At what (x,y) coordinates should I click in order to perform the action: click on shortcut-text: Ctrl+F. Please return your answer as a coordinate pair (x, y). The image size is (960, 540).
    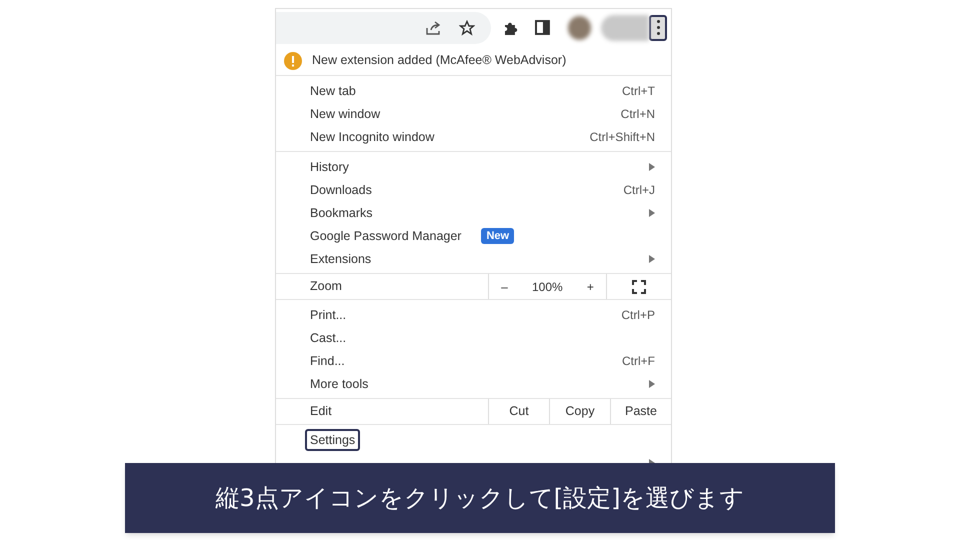
    Looking at the image, I should click on (638, 361).